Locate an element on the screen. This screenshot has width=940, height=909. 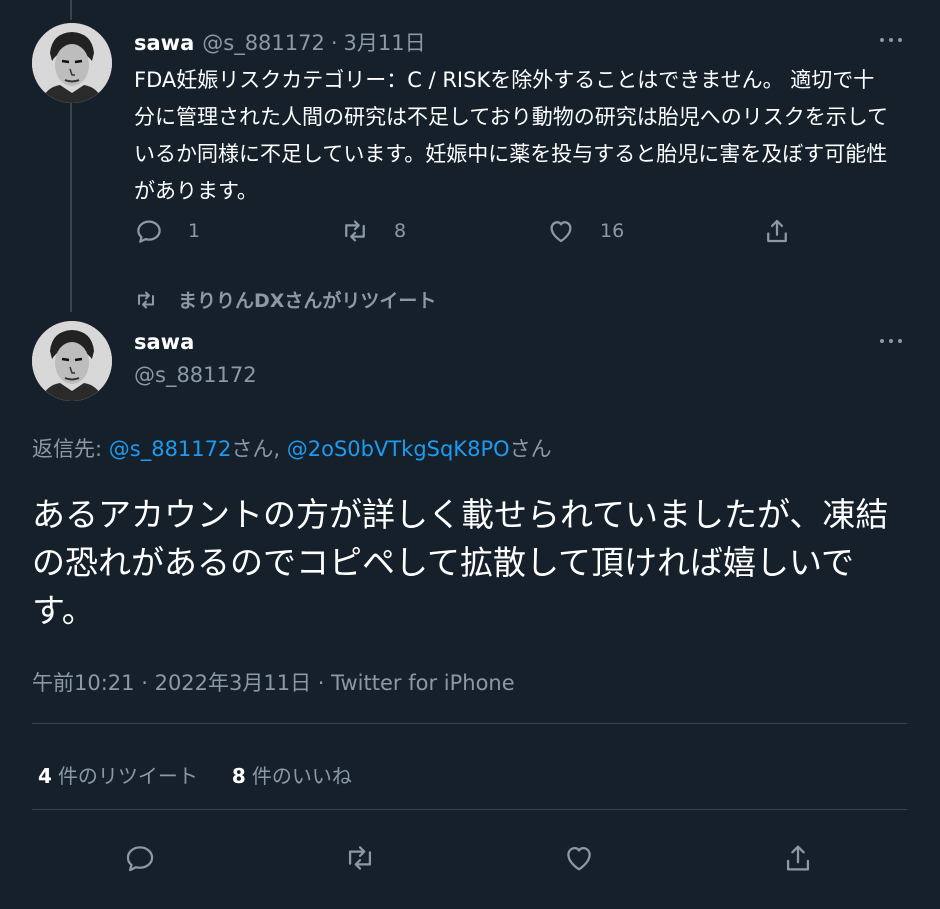
retweet-context: まりりんDXさんがリツイート is located at coordinates (285, 299).